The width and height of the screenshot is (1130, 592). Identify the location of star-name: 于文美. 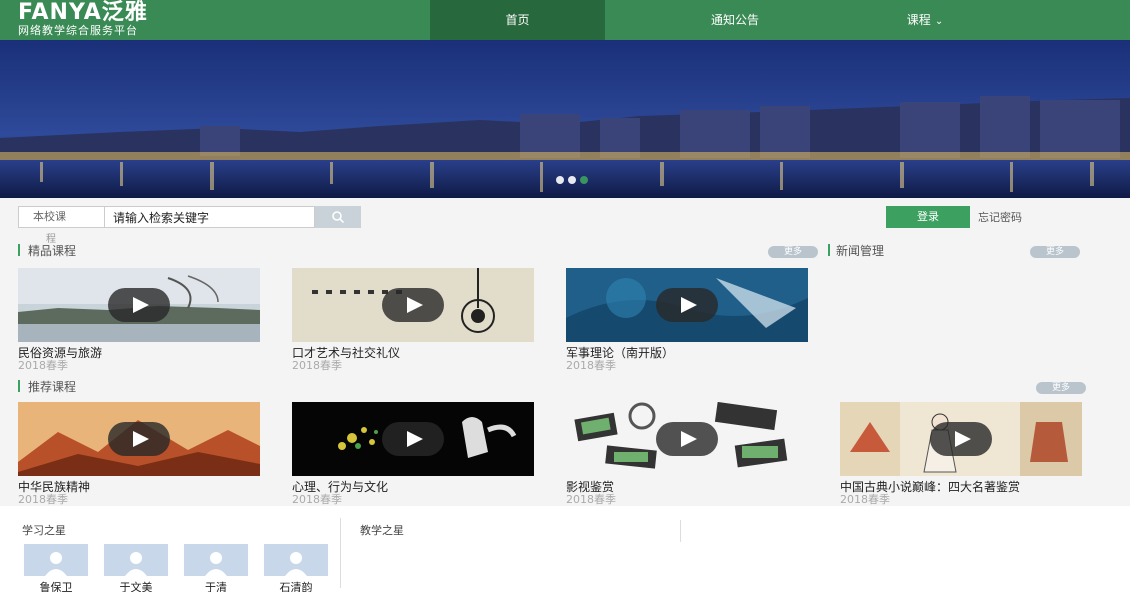
(136, 585).